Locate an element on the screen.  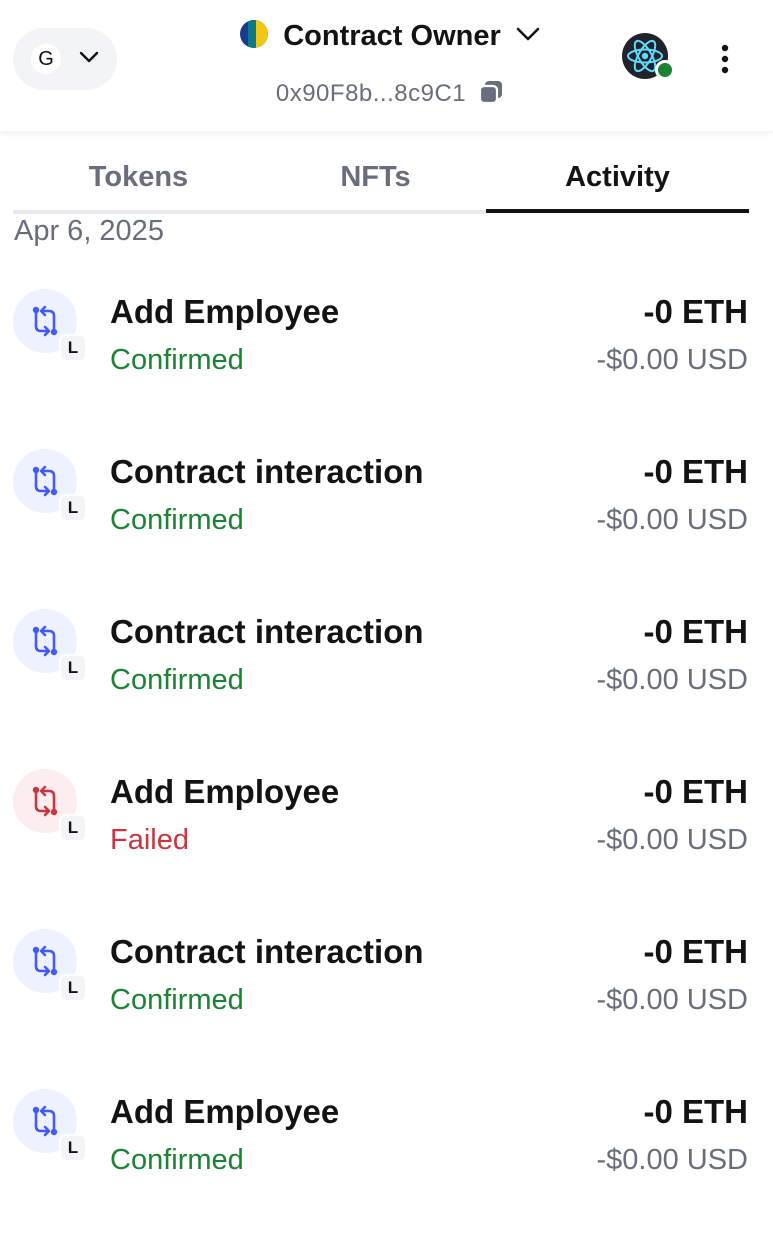
copy-icon is located at coordinates (491, 94).